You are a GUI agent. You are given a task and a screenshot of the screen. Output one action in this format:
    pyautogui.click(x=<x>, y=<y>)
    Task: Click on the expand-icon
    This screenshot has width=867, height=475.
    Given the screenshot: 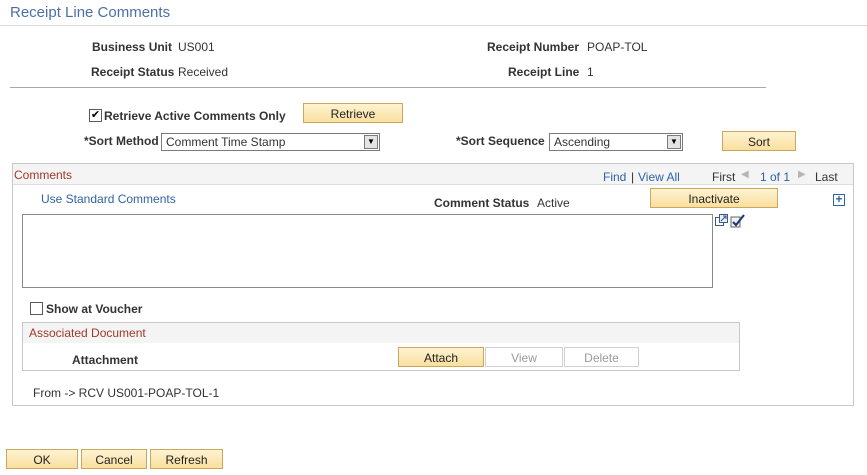 What is the action you would take?
    pyautogui.click(x=721, y=220)
    